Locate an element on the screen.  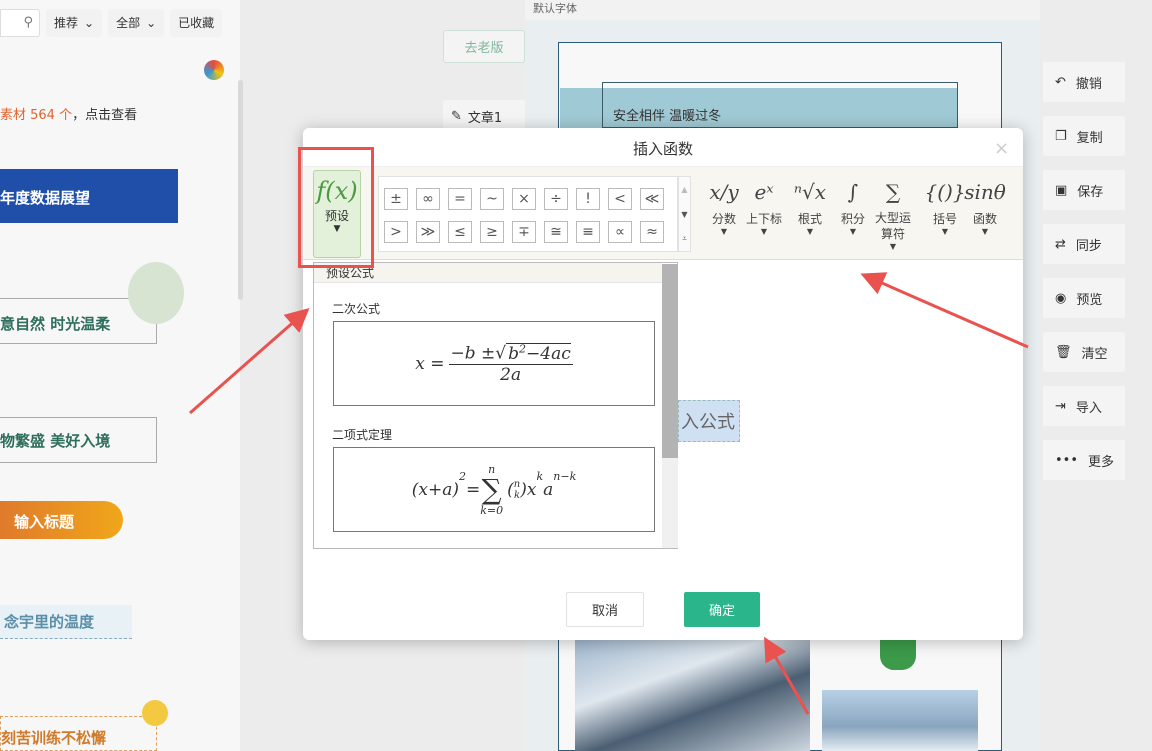
arrow-to-templates is located at coordinates (944, 310).